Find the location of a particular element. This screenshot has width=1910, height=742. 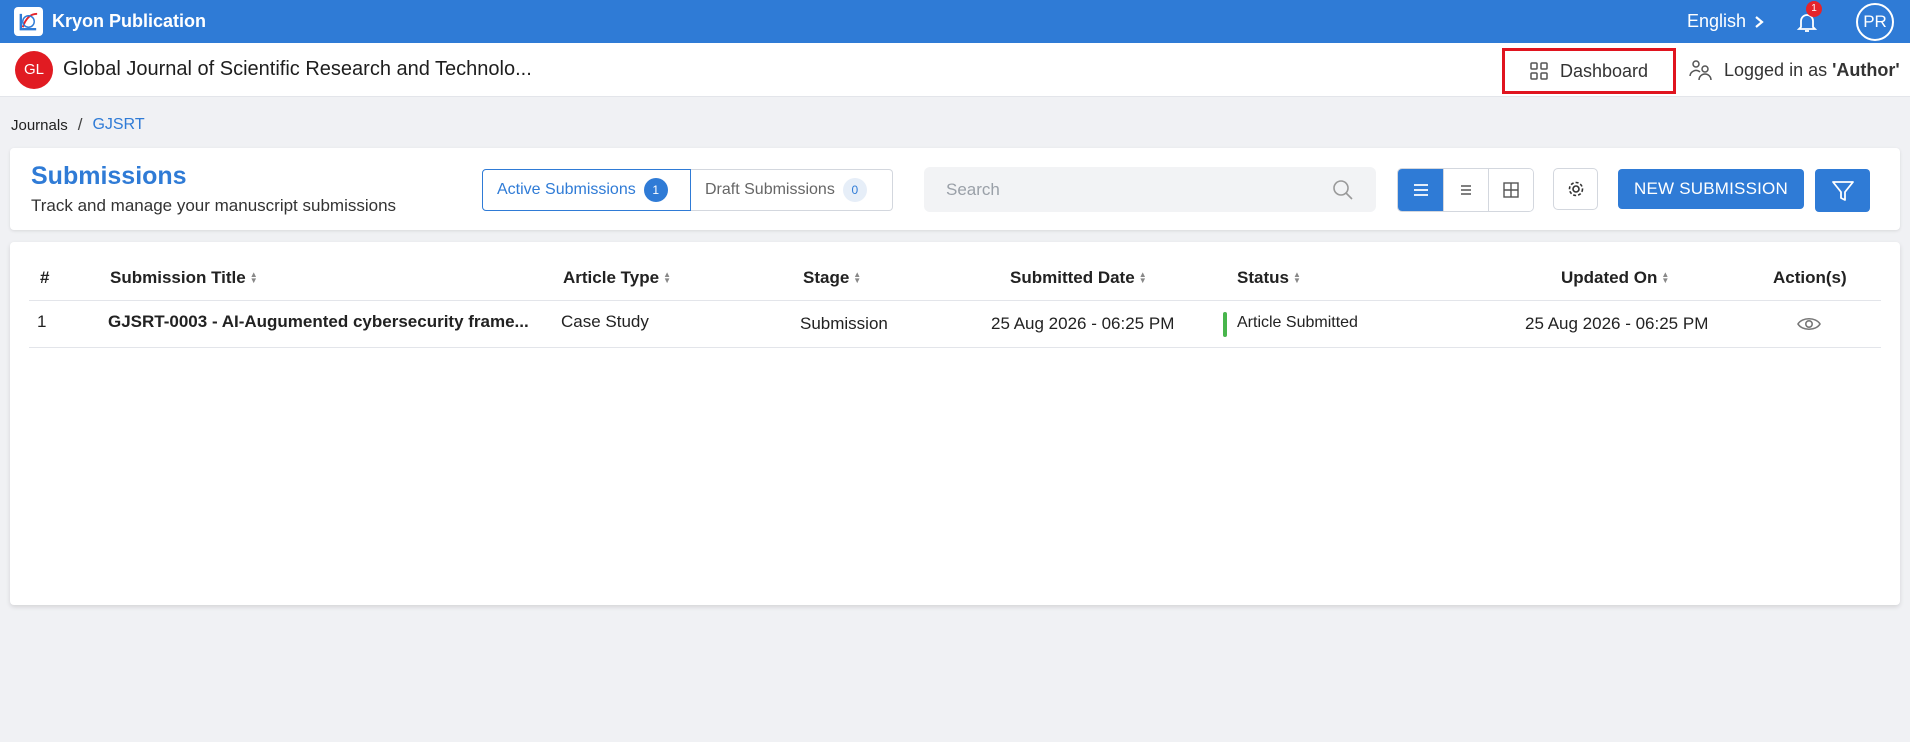

column-header-updated-on: Updated On ▲ ▼ is located at coordinates (1615, 278).